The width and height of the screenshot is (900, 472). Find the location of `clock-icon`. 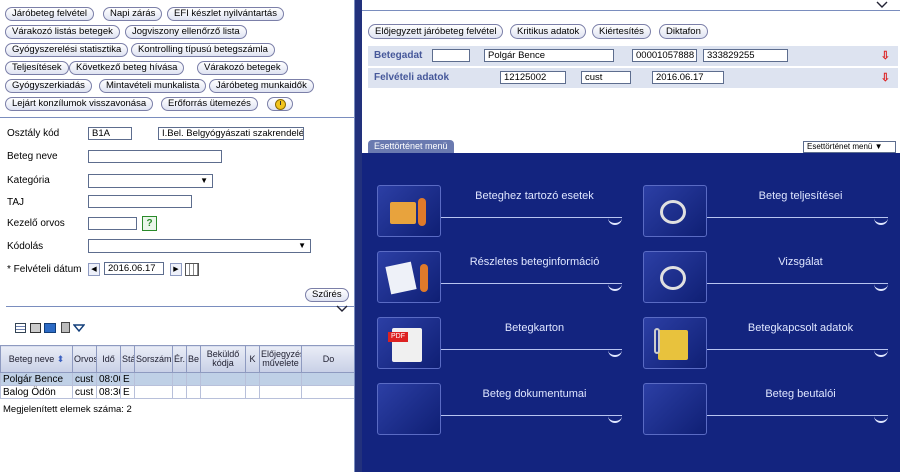

clock-icon is located at coordinates (280, 104).